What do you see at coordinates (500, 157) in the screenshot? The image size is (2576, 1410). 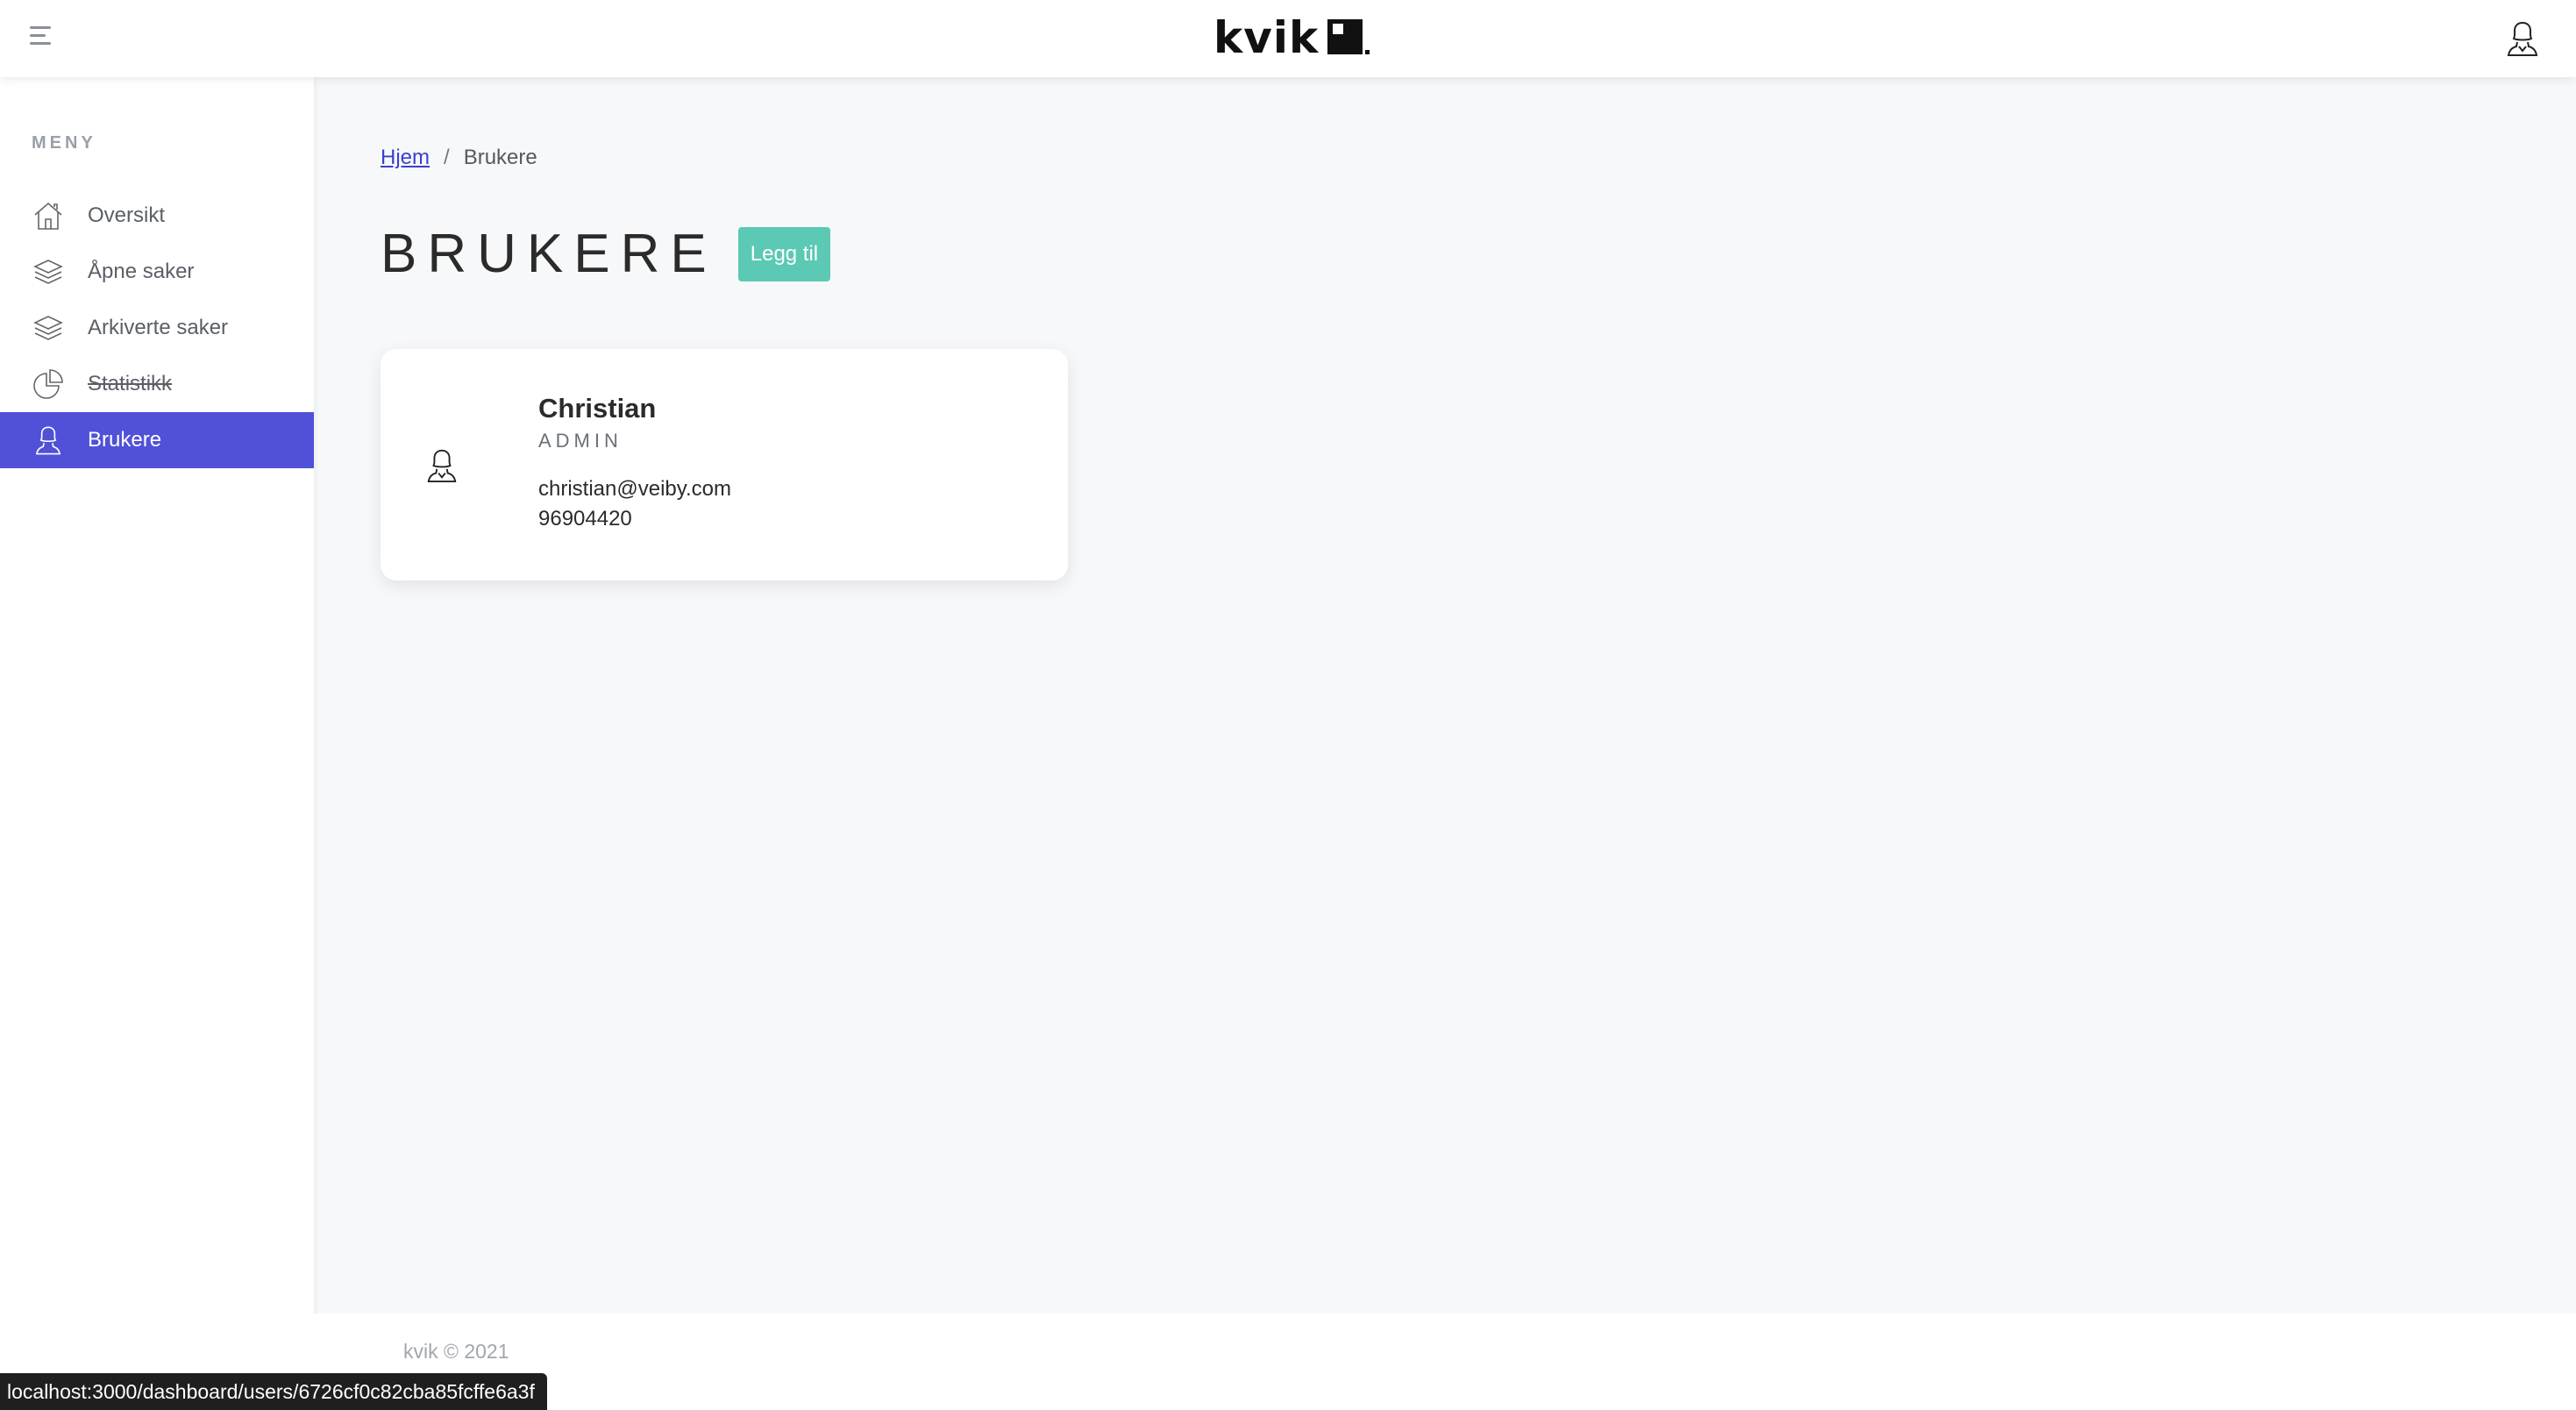 I see `breadcrumb-current: Brukere` at bounding box center [500, 157].